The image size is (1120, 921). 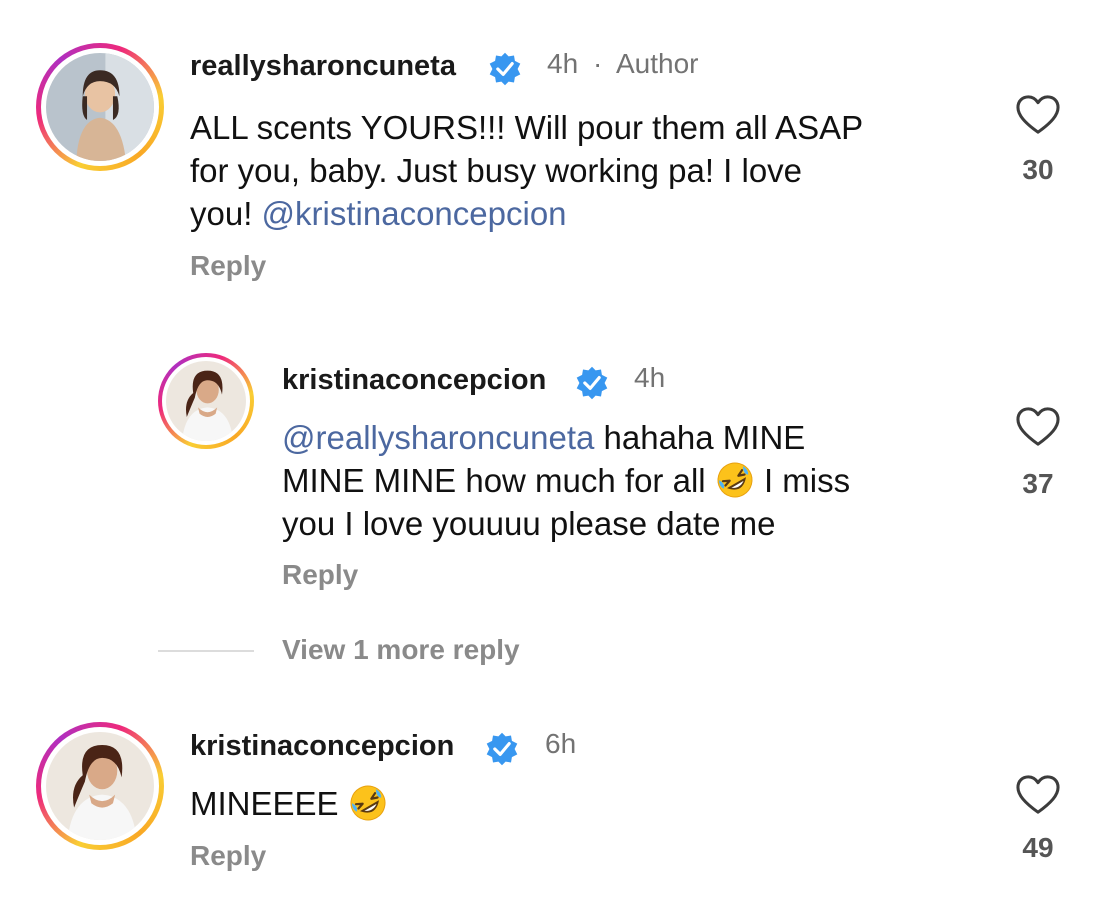 I want to click on mention-link: @kristinaconcepcion, so click(x=414, y=213).